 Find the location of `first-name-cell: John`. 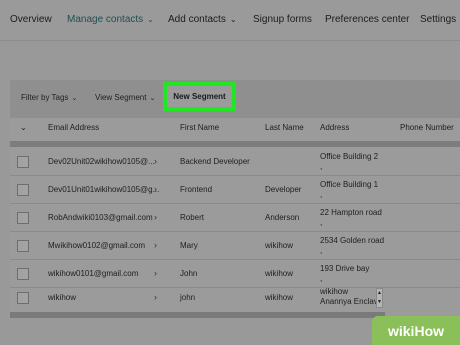

first-name-cell: John is located at coordinates (189, 273).